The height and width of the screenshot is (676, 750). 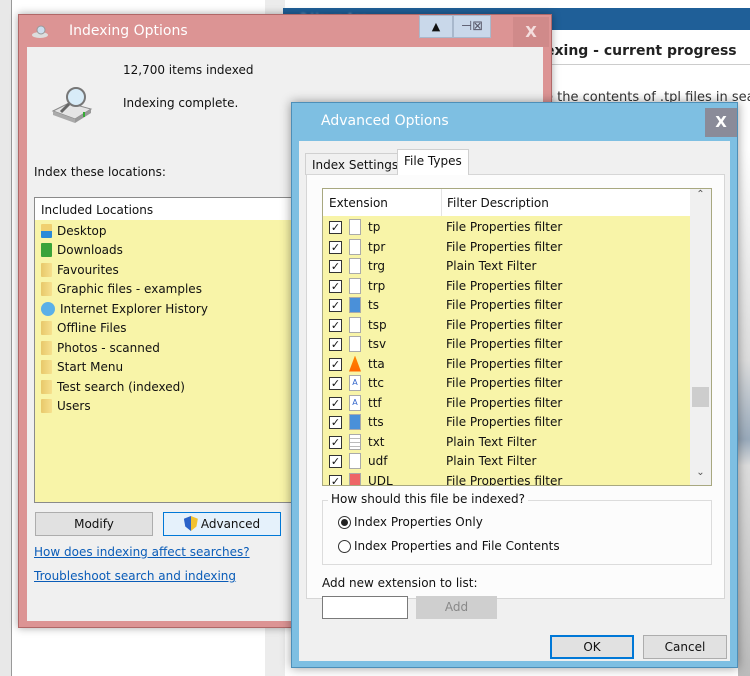 I want to click on location-item: Test search (indexed), so click(x=113, y=386).